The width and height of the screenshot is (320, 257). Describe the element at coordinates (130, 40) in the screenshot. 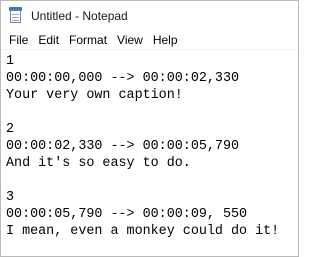

I see `menu-view: View` at that location.